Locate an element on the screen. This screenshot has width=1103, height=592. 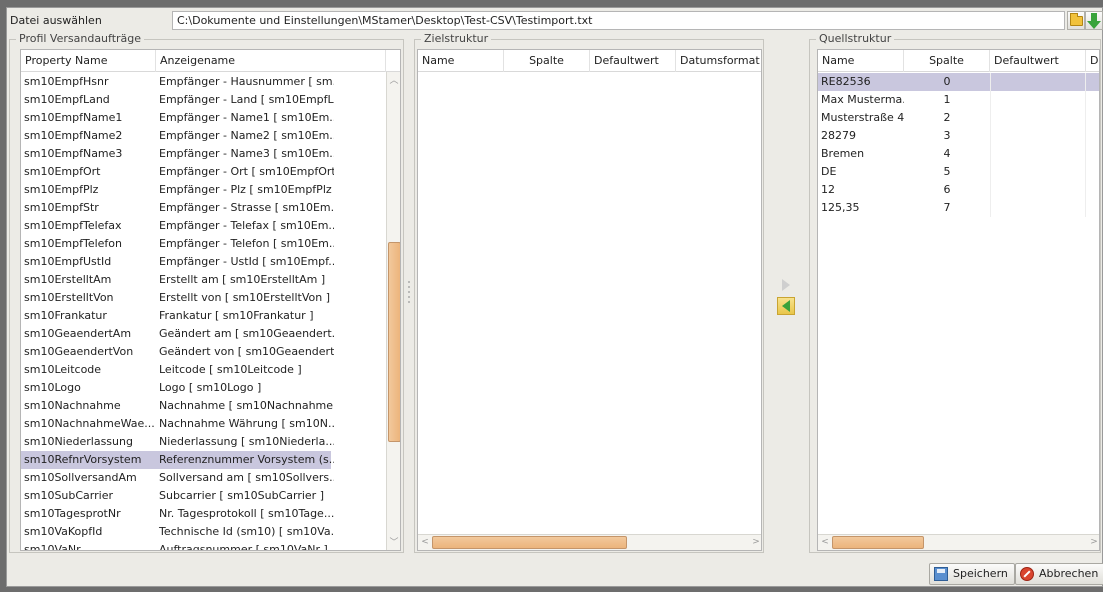
table-row: 28279 3 is located at coordinates (958, 136).